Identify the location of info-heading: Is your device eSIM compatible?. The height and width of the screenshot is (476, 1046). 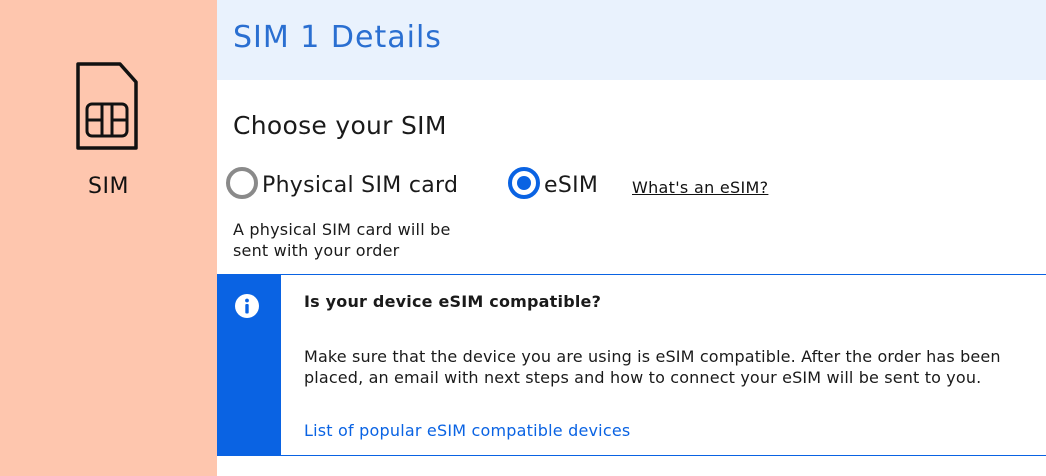
(453, 301).